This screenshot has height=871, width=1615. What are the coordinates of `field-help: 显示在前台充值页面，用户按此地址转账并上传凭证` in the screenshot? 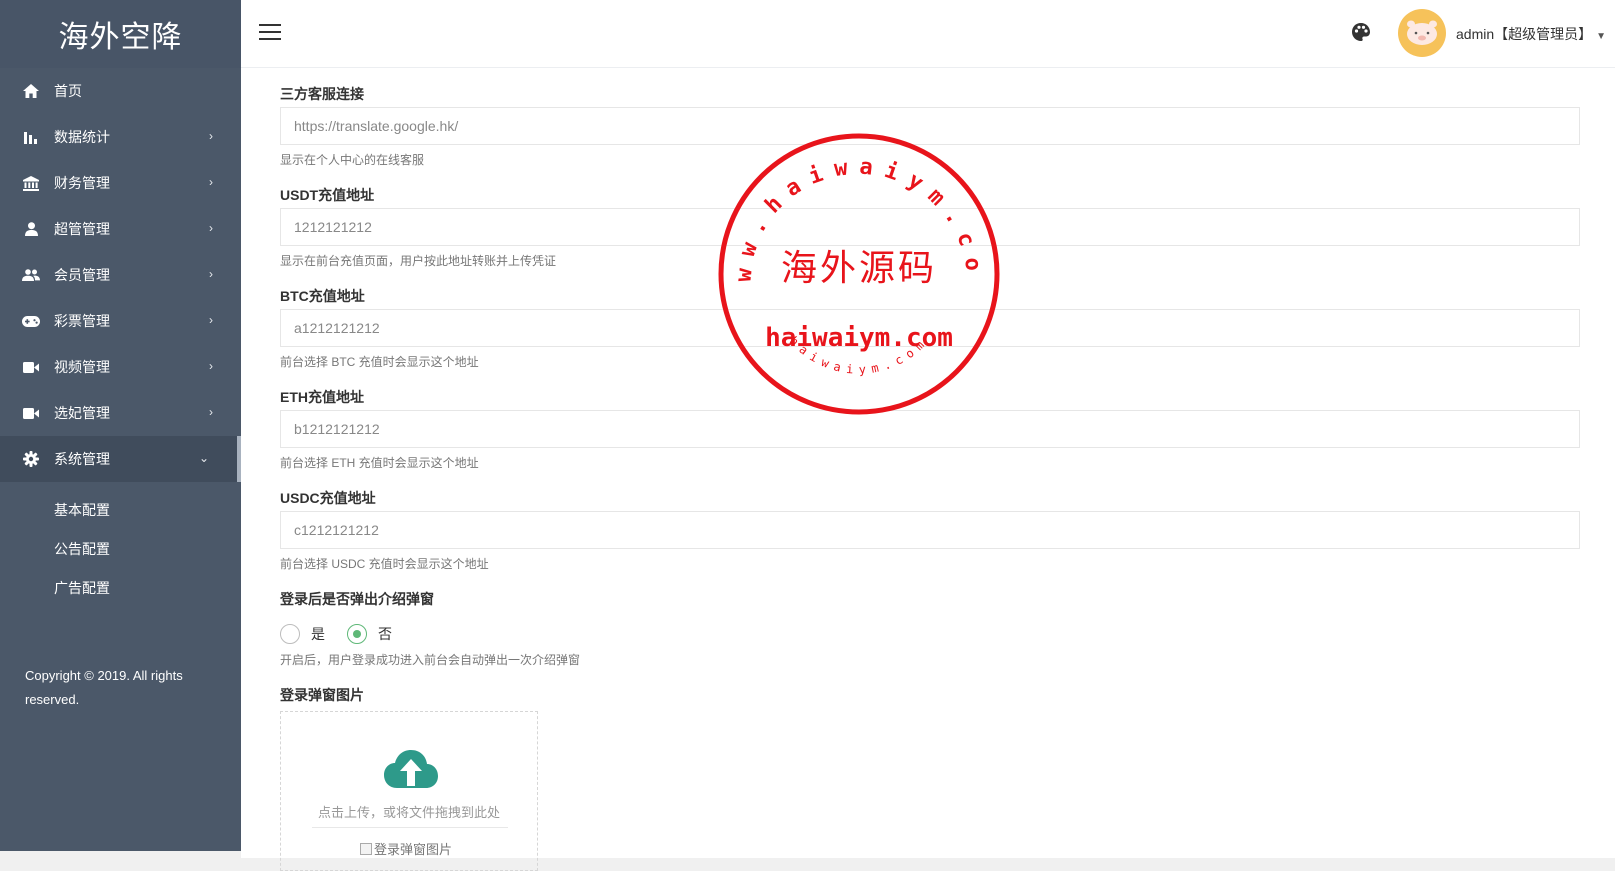 It's located at (418, 261).